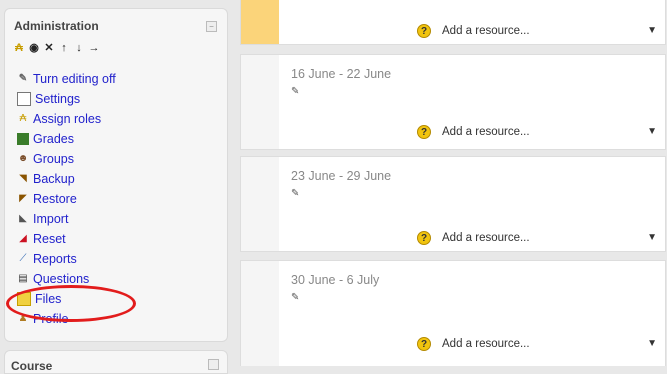  I want to click on reset-icon: ◢, so click(23, 238).